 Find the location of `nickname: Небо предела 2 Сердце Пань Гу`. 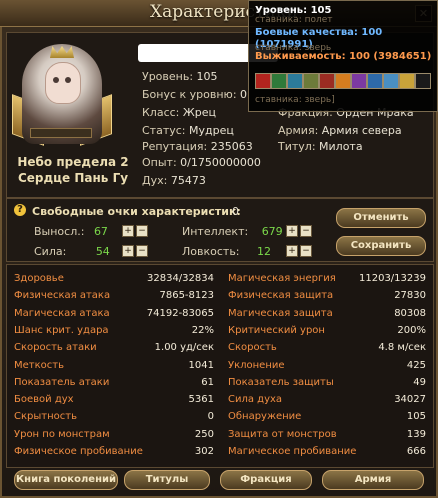

nickname: Небо предела 2 Сердце Пань Гу is located at coordinates (73, 170).